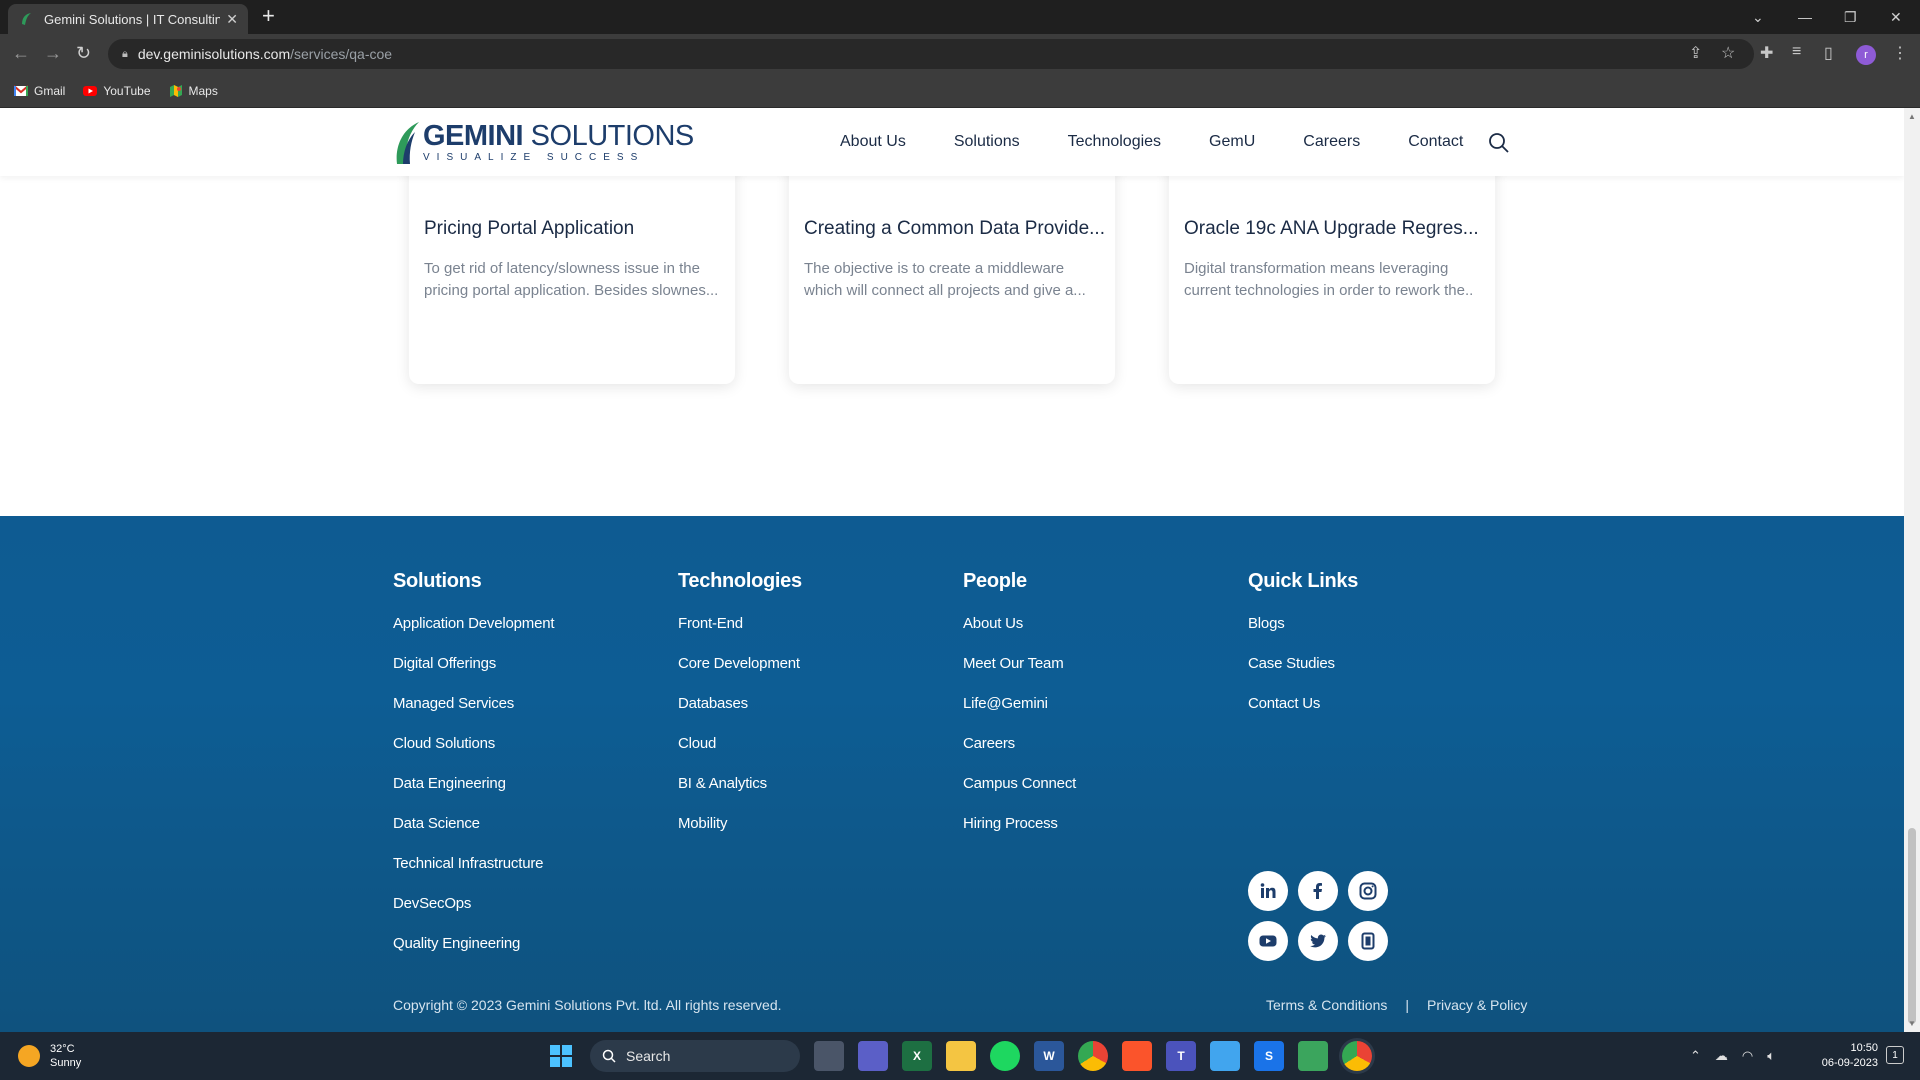  I want to click on minimize-icon: —, so click(1805, 17).